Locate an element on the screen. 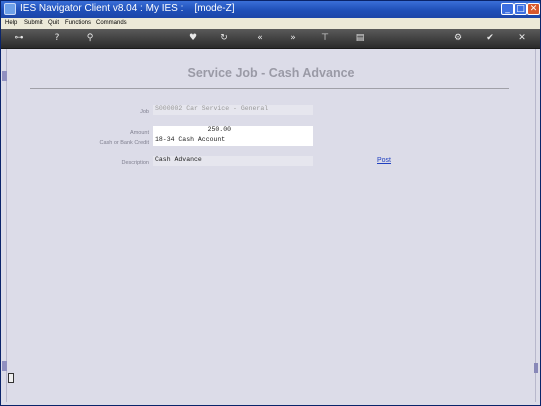 Image resolution: width=541 pixels, height=406 pixels. menu-bar: Help Submit Quit Functions Commands is located at coordinates (270, 23).